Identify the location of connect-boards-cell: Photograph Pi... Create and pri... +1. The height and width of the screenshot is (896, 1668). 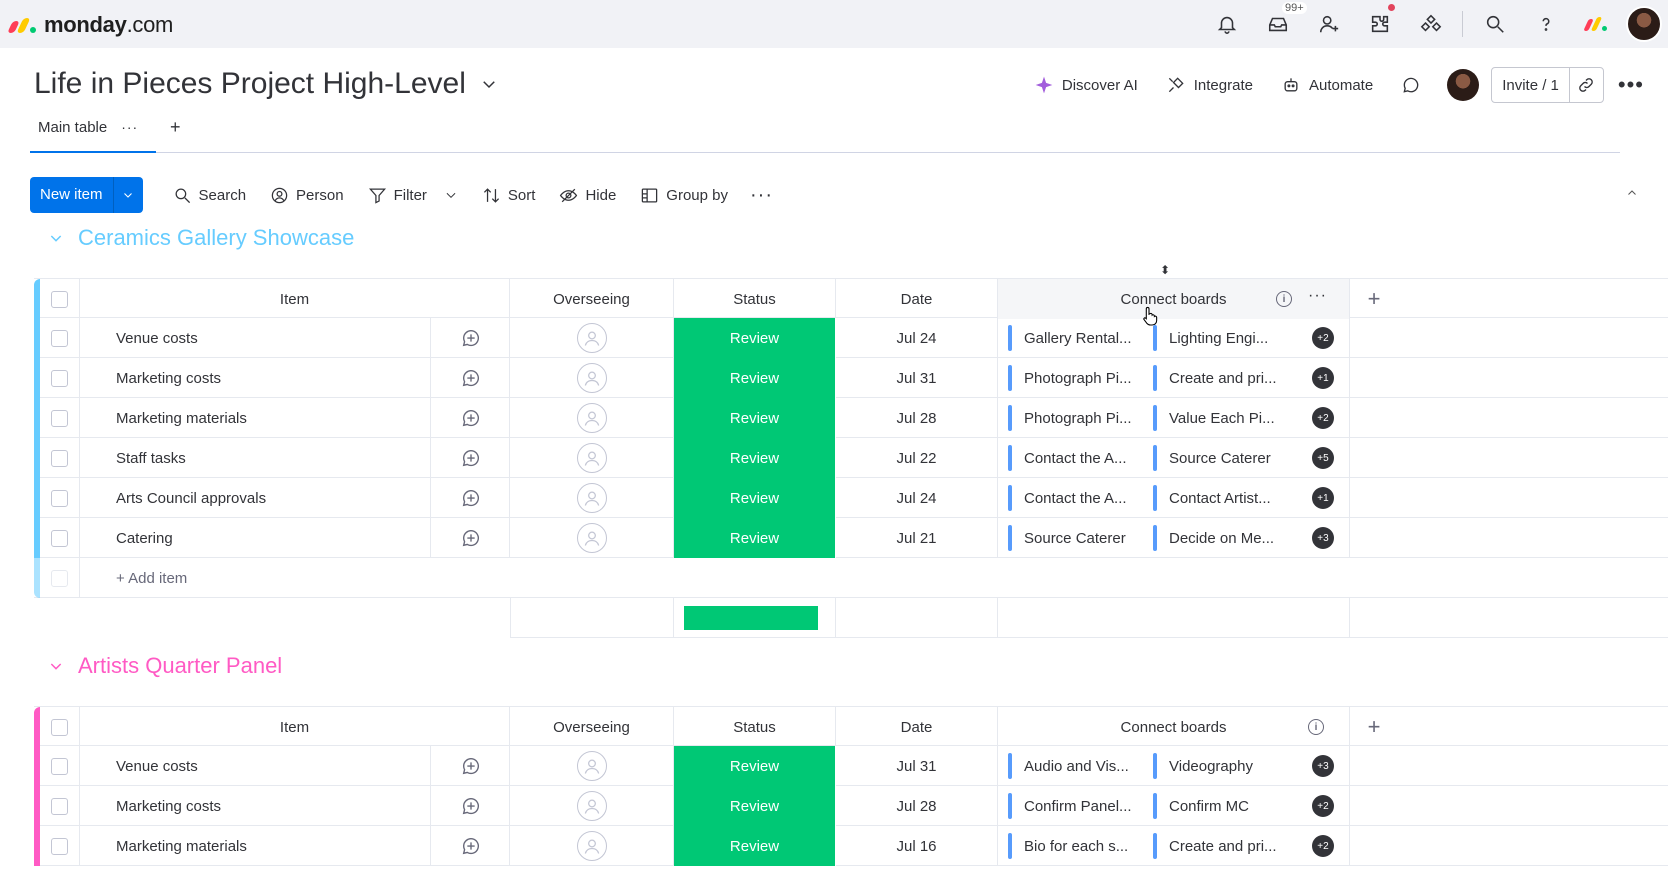
(1174, 378).